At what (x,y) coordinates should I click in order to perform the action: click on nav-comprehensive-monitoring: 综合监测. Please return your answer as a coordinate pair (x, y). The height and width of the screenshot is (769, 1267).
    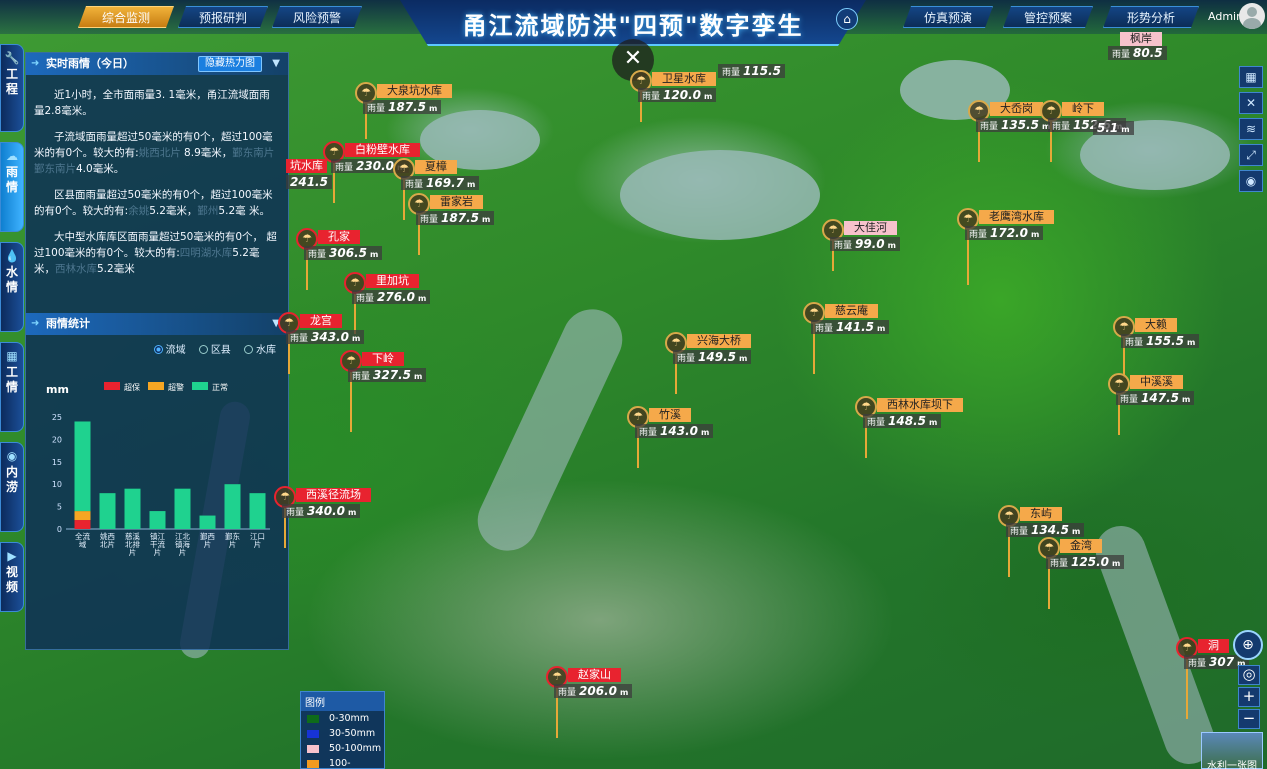
    Looking at the image, I should click on (126, 17).